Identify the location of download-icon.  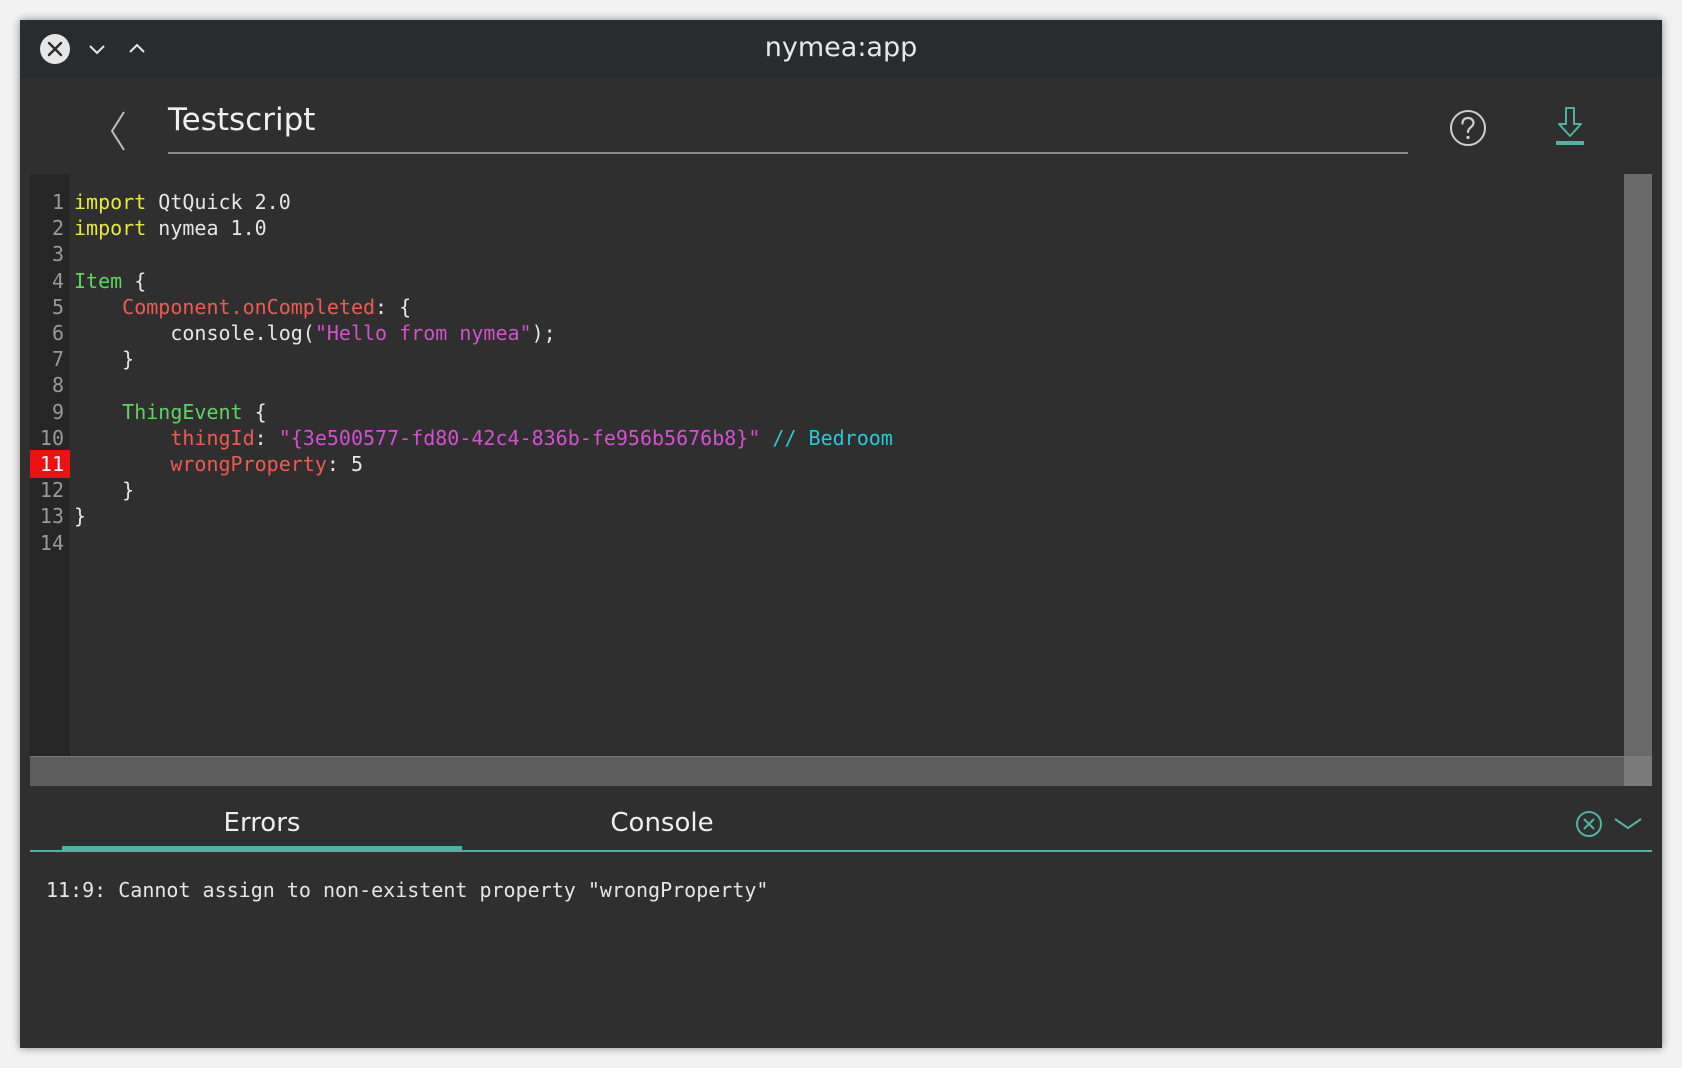
(1570, 126).